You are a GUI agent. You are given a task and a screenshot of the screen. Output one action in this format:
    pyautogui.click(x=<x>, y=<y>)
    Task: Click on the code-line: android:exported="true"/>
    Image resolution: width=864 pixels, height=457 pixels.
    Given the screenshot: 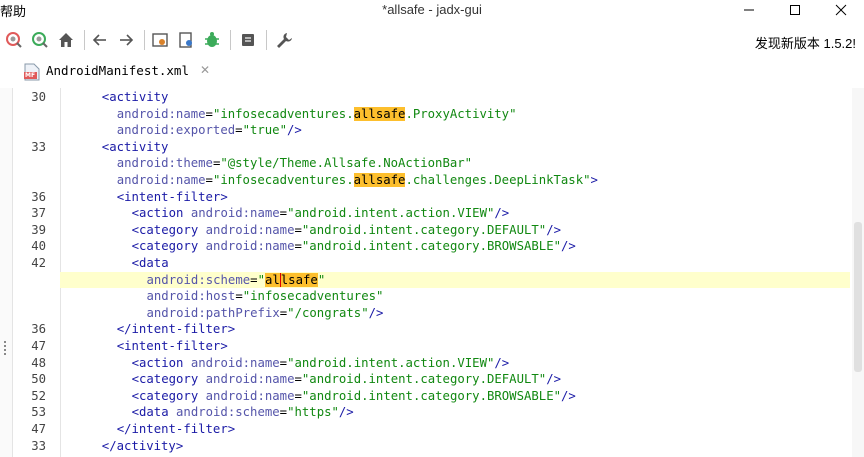 What is the action you would take?
    pyautogui.click(x=432, y=130)
    